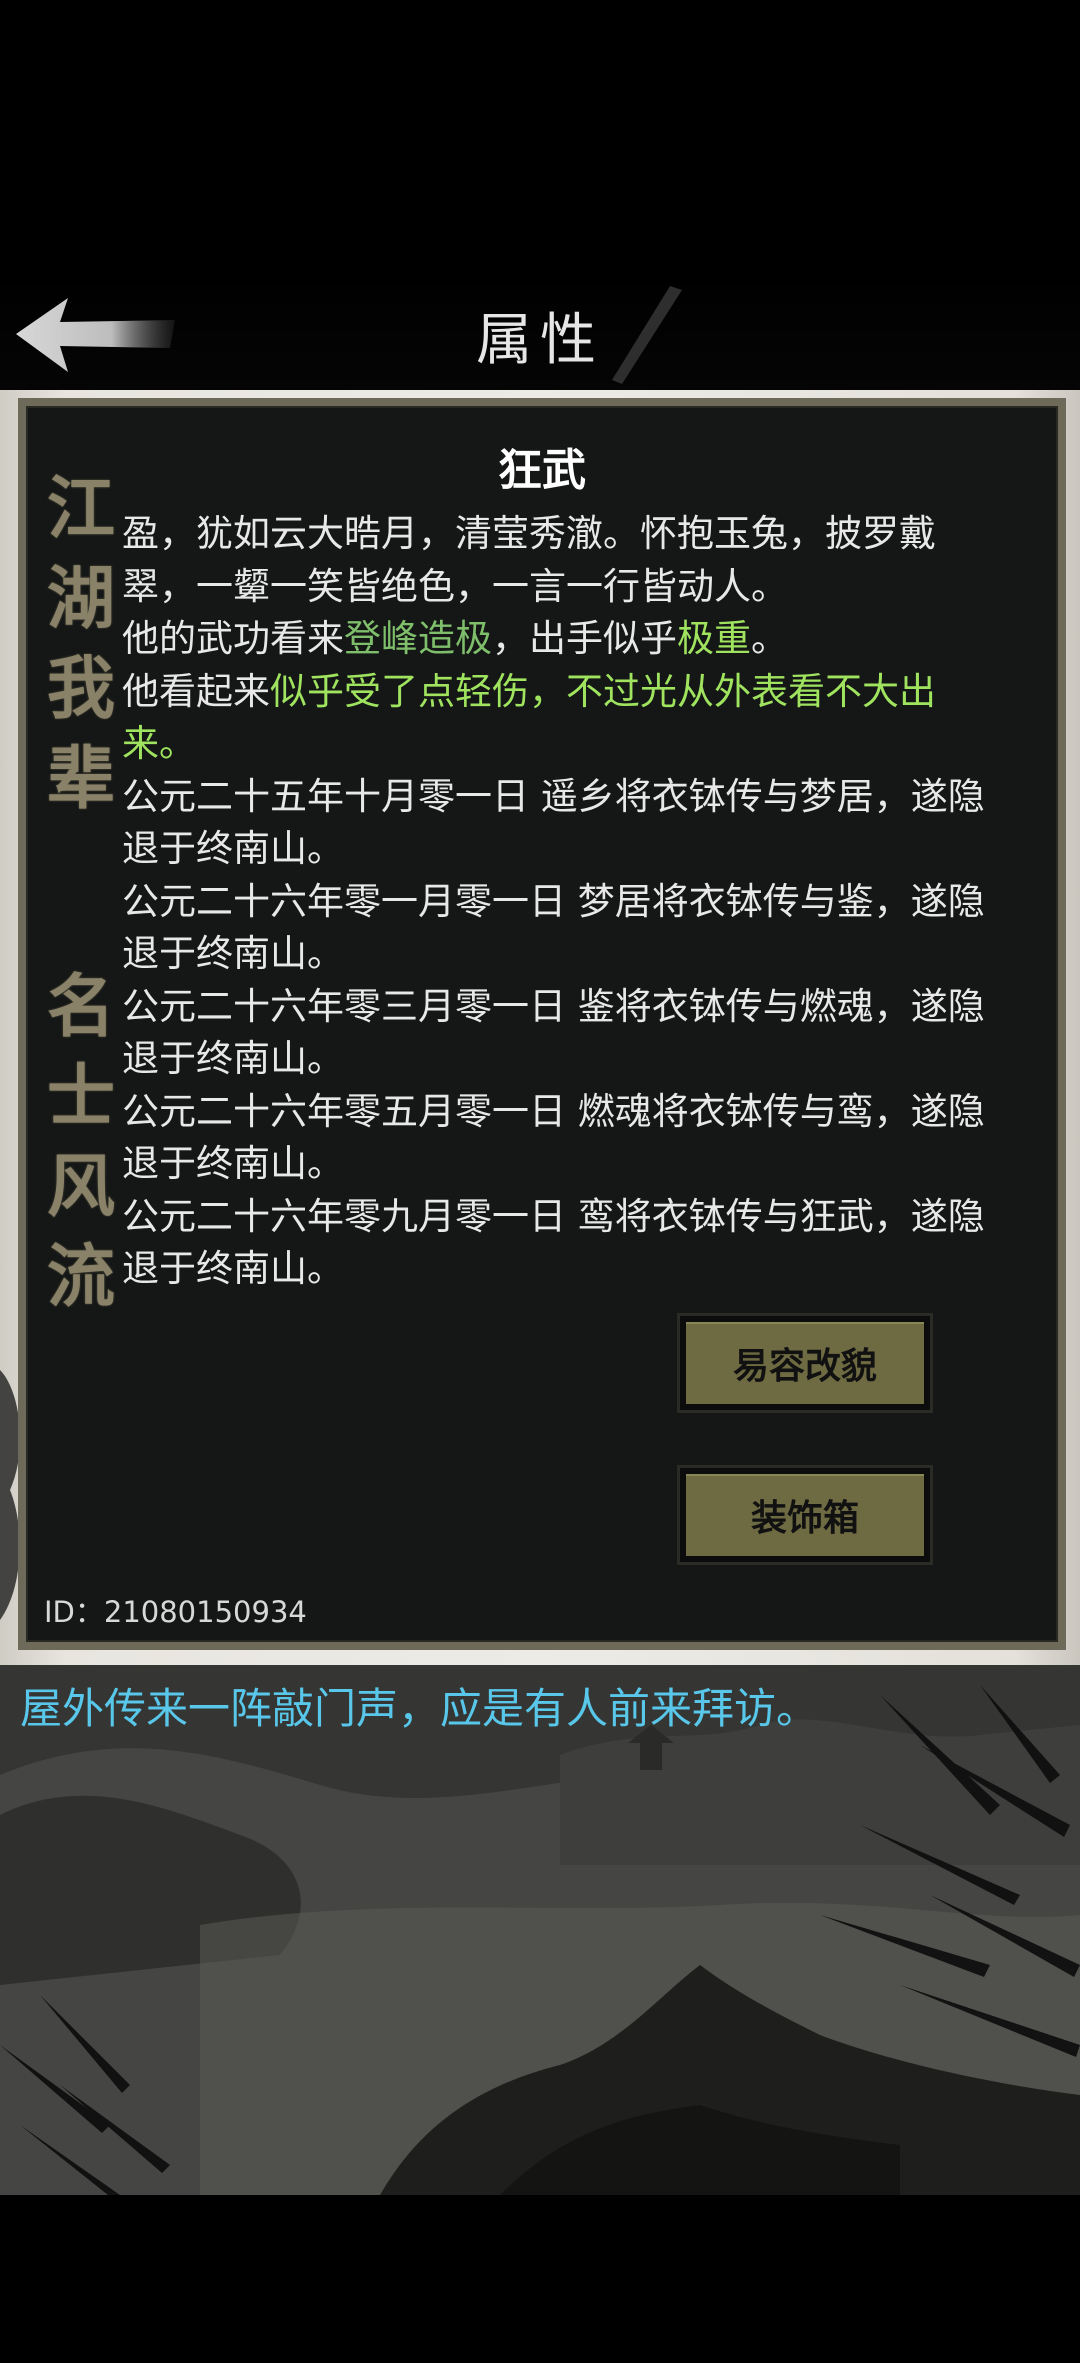 The width and height of the screenshot is (1080, 2363). Describe the element at coordinates (553, 1032) in the screenshot. I see `description-text: 公元二十六年零三月零一日 鉴将衣钵传与燃魂，遂隐退于终南山。` at that location.